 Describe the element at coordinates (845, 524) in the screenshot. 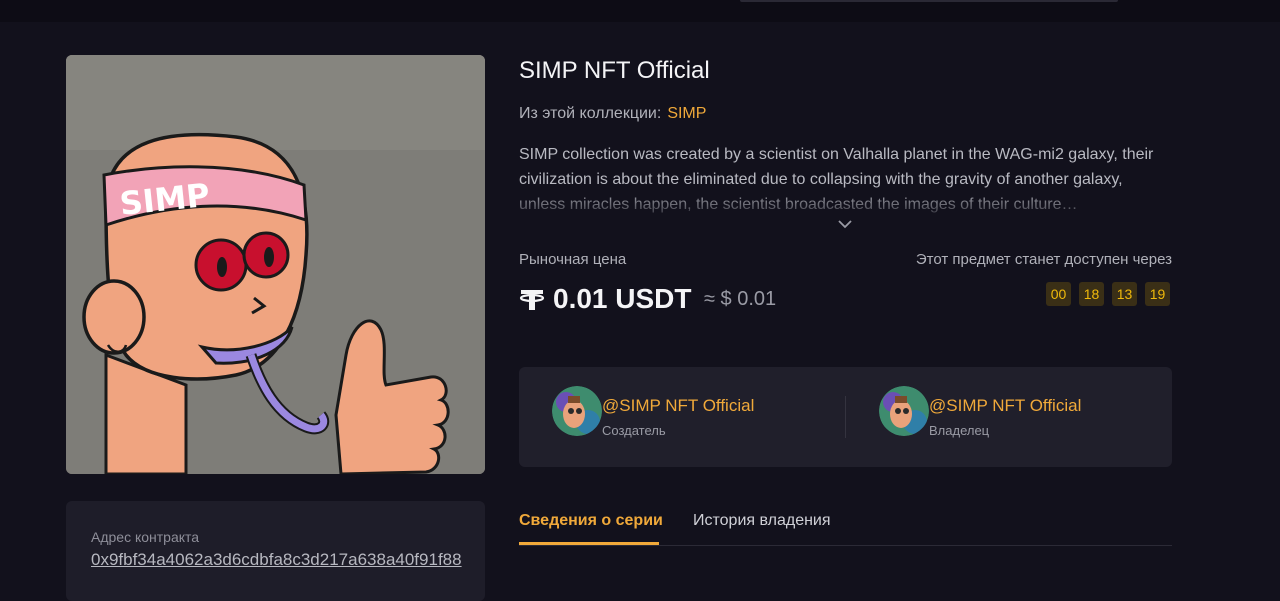

I see `detail-tabs: Сведения о серии История владения` at that location.